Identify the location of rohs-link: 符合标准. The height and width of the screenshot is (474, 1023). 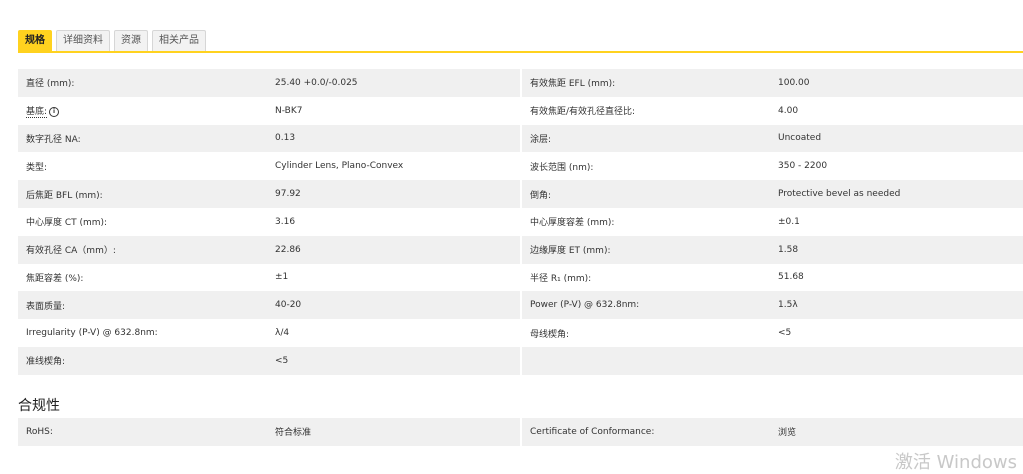
(394, 432).